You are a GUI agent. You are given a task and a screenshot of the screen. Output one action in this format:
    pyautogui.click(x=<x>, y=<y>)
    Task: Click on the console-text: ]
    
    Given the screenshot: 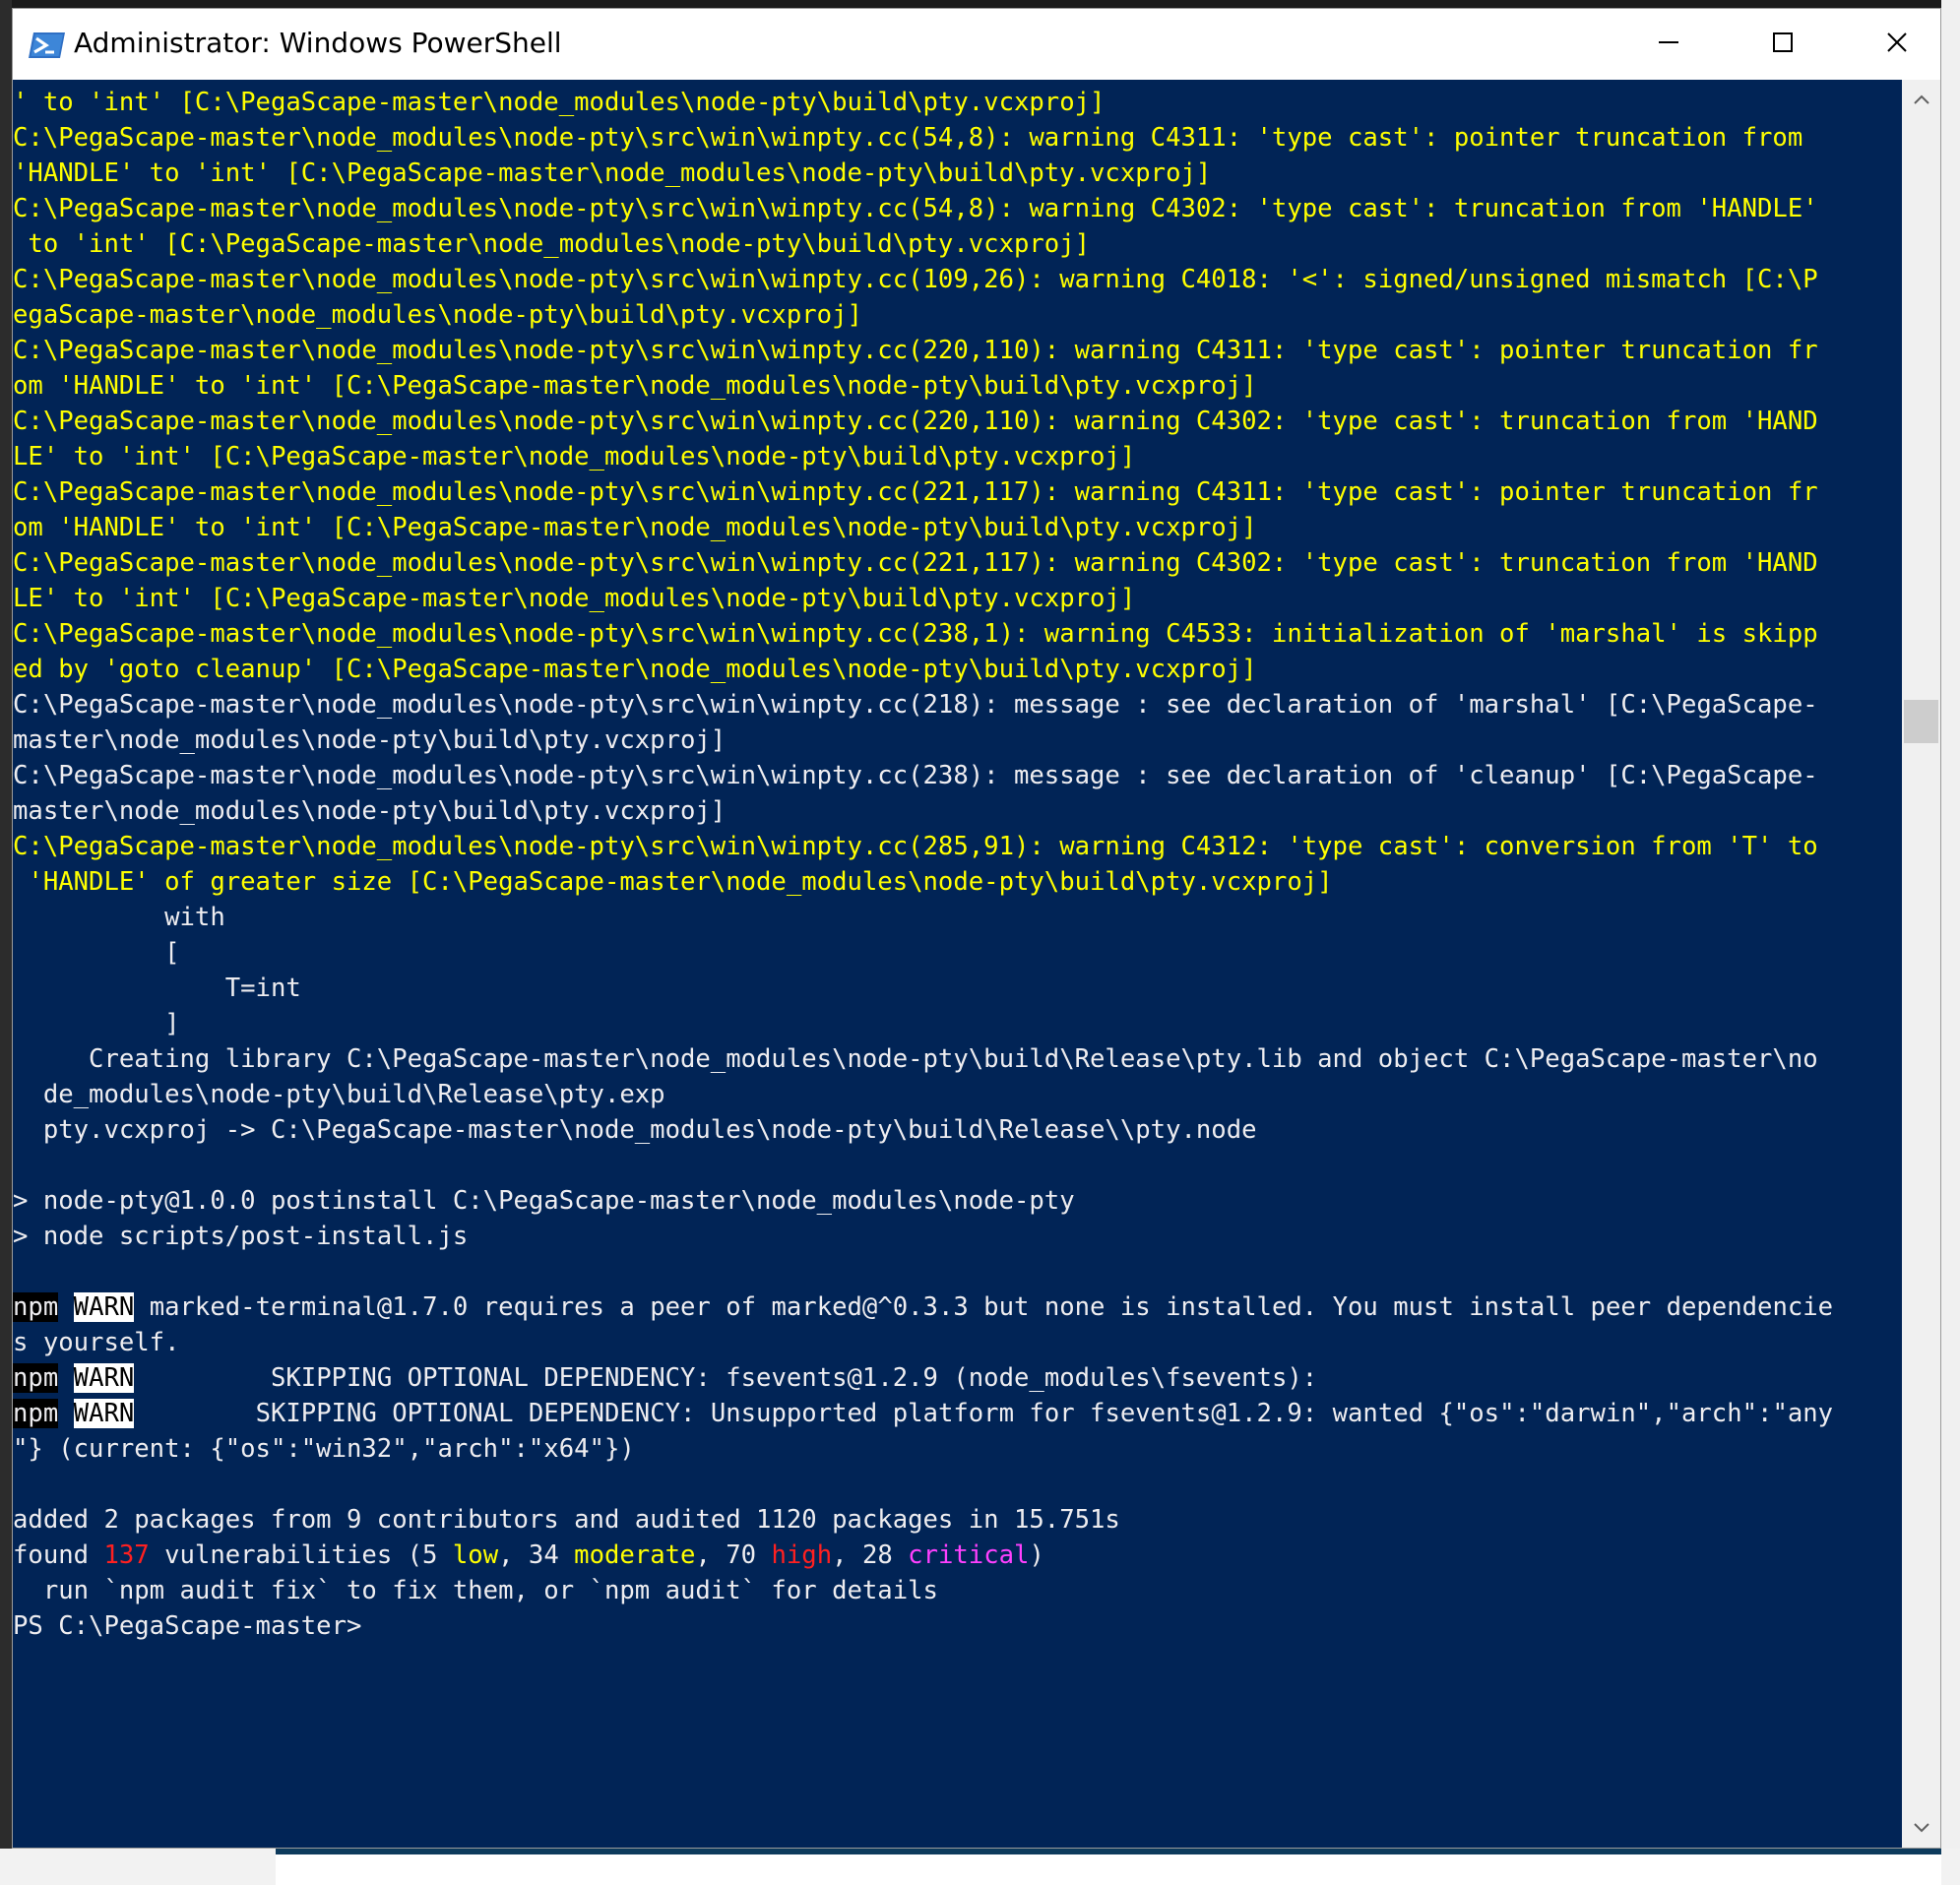 What is the action you would take?
    pyautogui.click(x=96, y=1024)
    